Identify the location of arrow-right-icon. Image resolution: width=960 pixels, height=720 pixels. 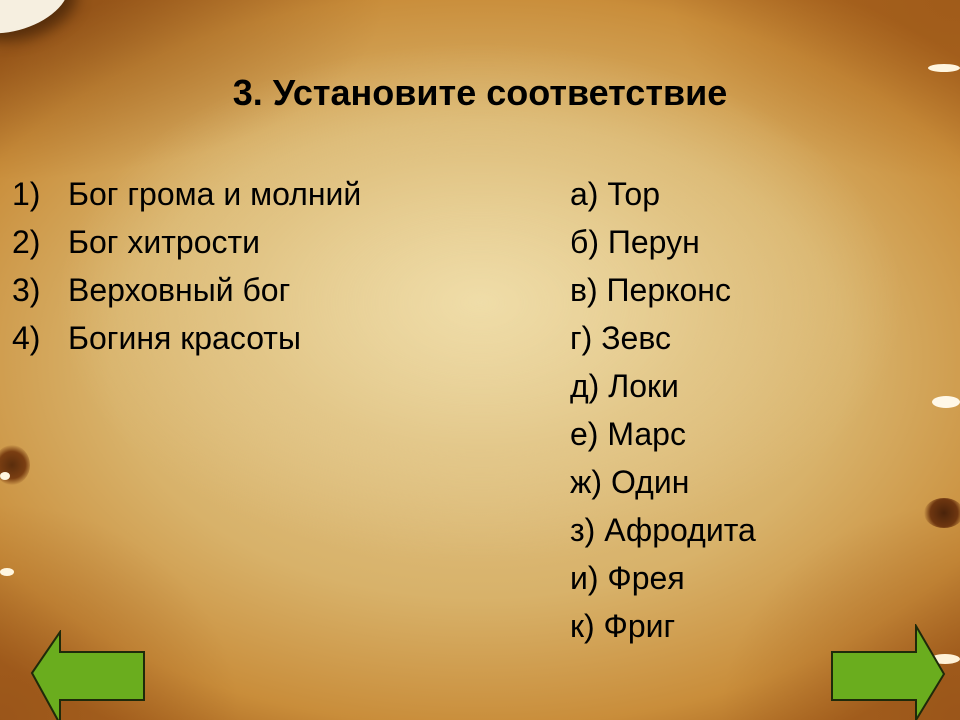
(888, 671).